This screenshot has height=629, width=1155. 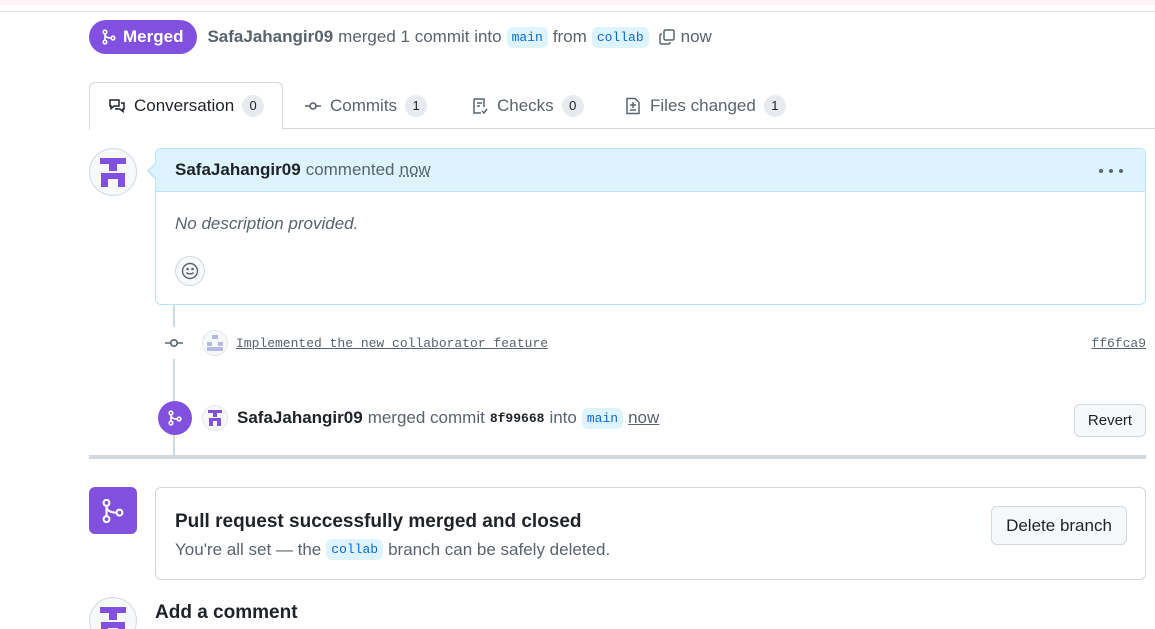 What do you see at coordinates (253, 106) in the screenshot?
I see `tab-conversation-count: 0` at bounding box center [253, 106].